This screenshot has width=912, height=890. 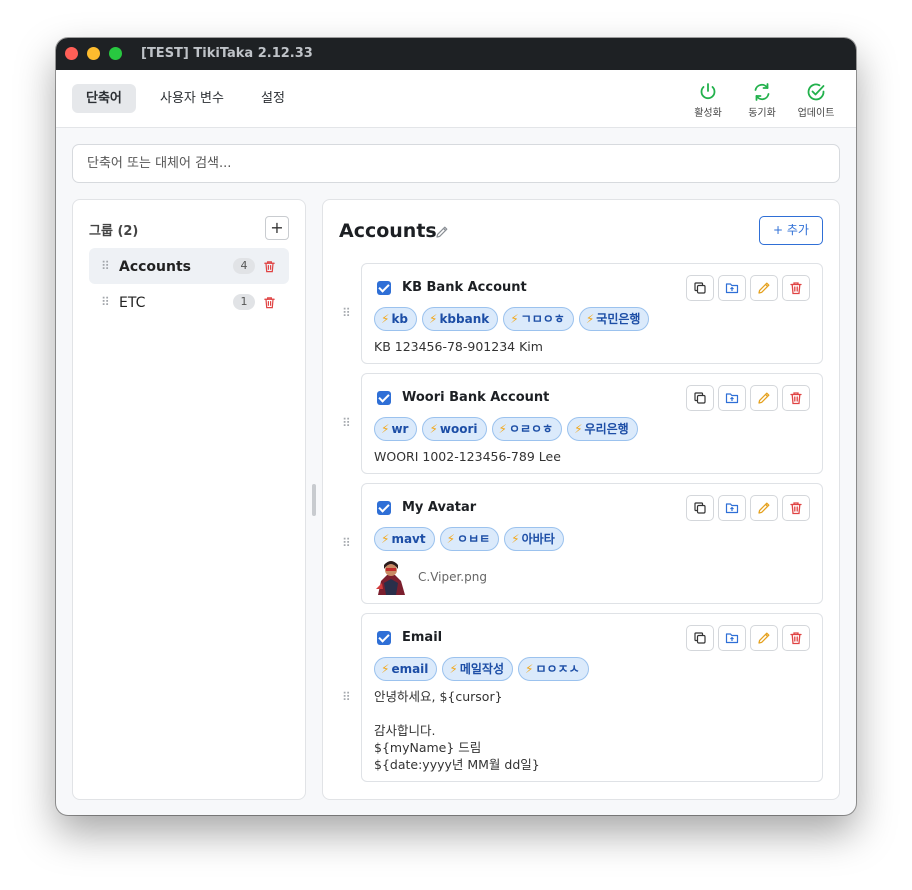 What do you see at coordinates (476, 397) in the screenshot?
I see `snippet-name: Woori Bank Account` at bounding box center [476, 397].